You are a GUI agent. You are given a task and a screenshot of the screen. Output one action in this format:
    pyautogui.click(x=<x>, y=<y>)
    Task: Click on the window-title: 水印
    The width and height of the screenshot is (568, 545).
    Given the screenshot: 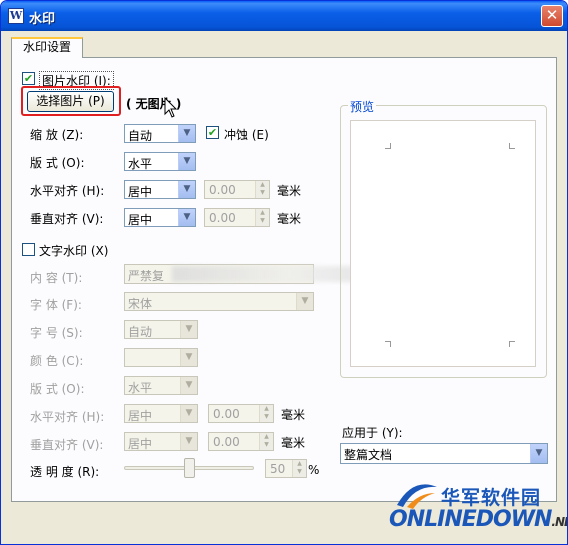 What is the action you would take?
    pyautogui.click(x=42, y=19)
    